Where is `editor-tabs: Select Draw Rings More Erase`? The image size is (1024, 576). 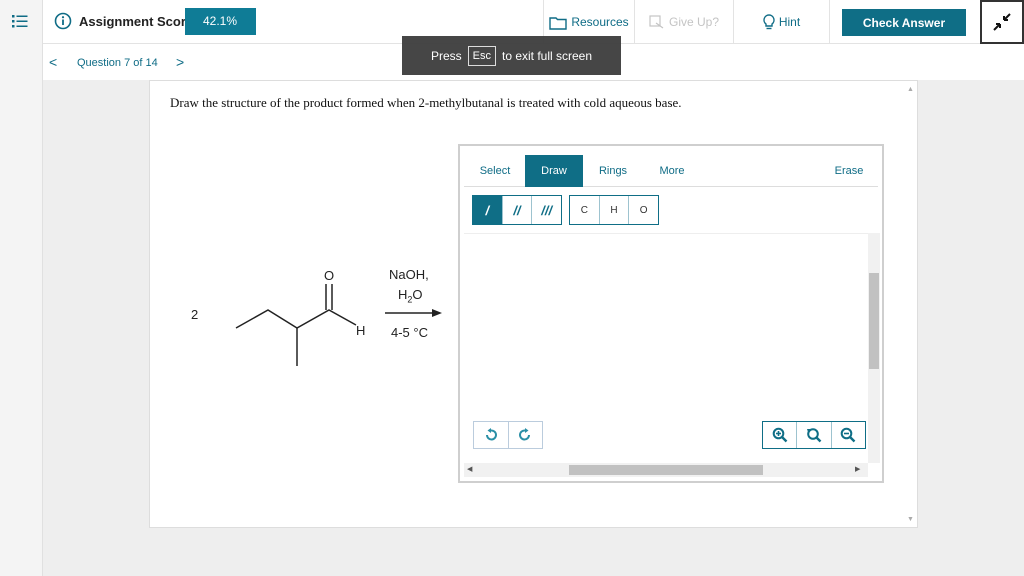
editor-tabs: Select Draw Rings More Erase is located at coordinates (671, 171).